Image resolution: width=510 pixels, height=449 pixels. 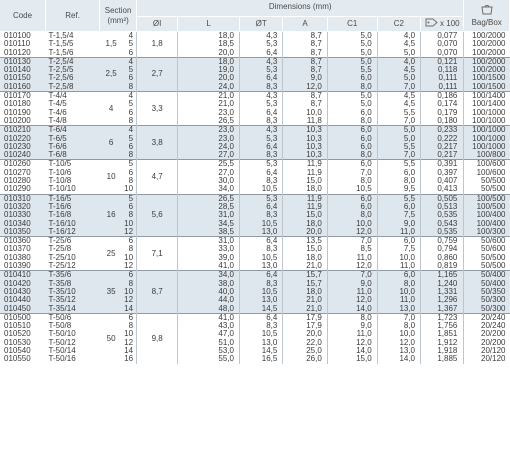 I want to click on c2-cell: 7,5, so click(x=399, y=249).